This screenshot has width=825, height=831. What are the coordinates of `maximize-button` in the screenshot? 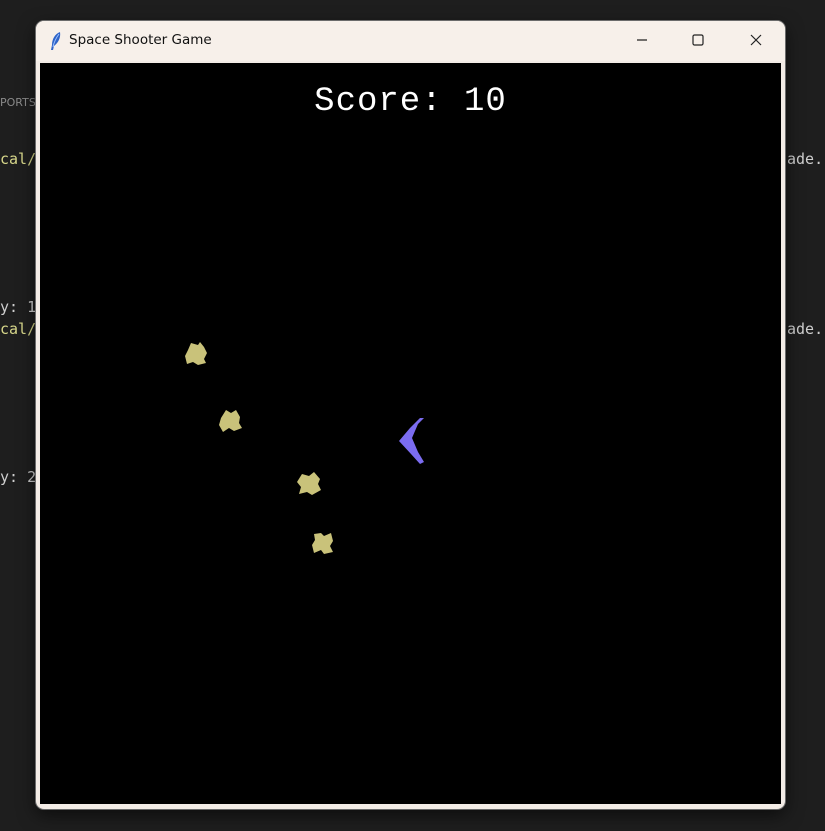 It's located at (698, 40).